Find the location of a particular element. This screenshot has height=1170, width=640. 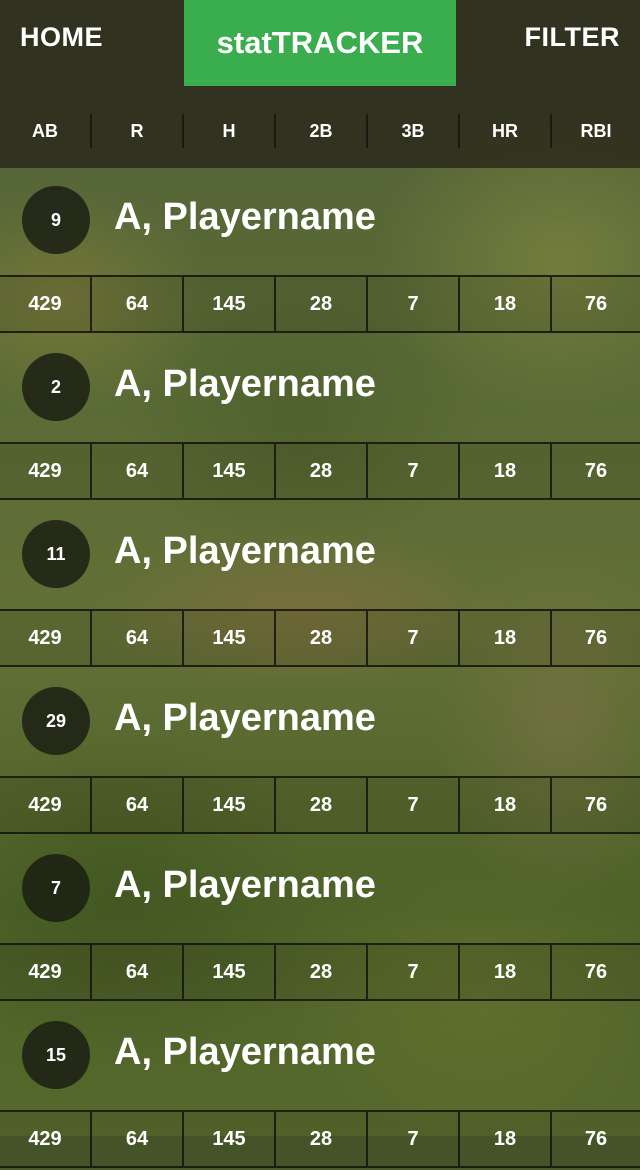

player-header: 2 A, Playername is located at coordinates (320, 388).